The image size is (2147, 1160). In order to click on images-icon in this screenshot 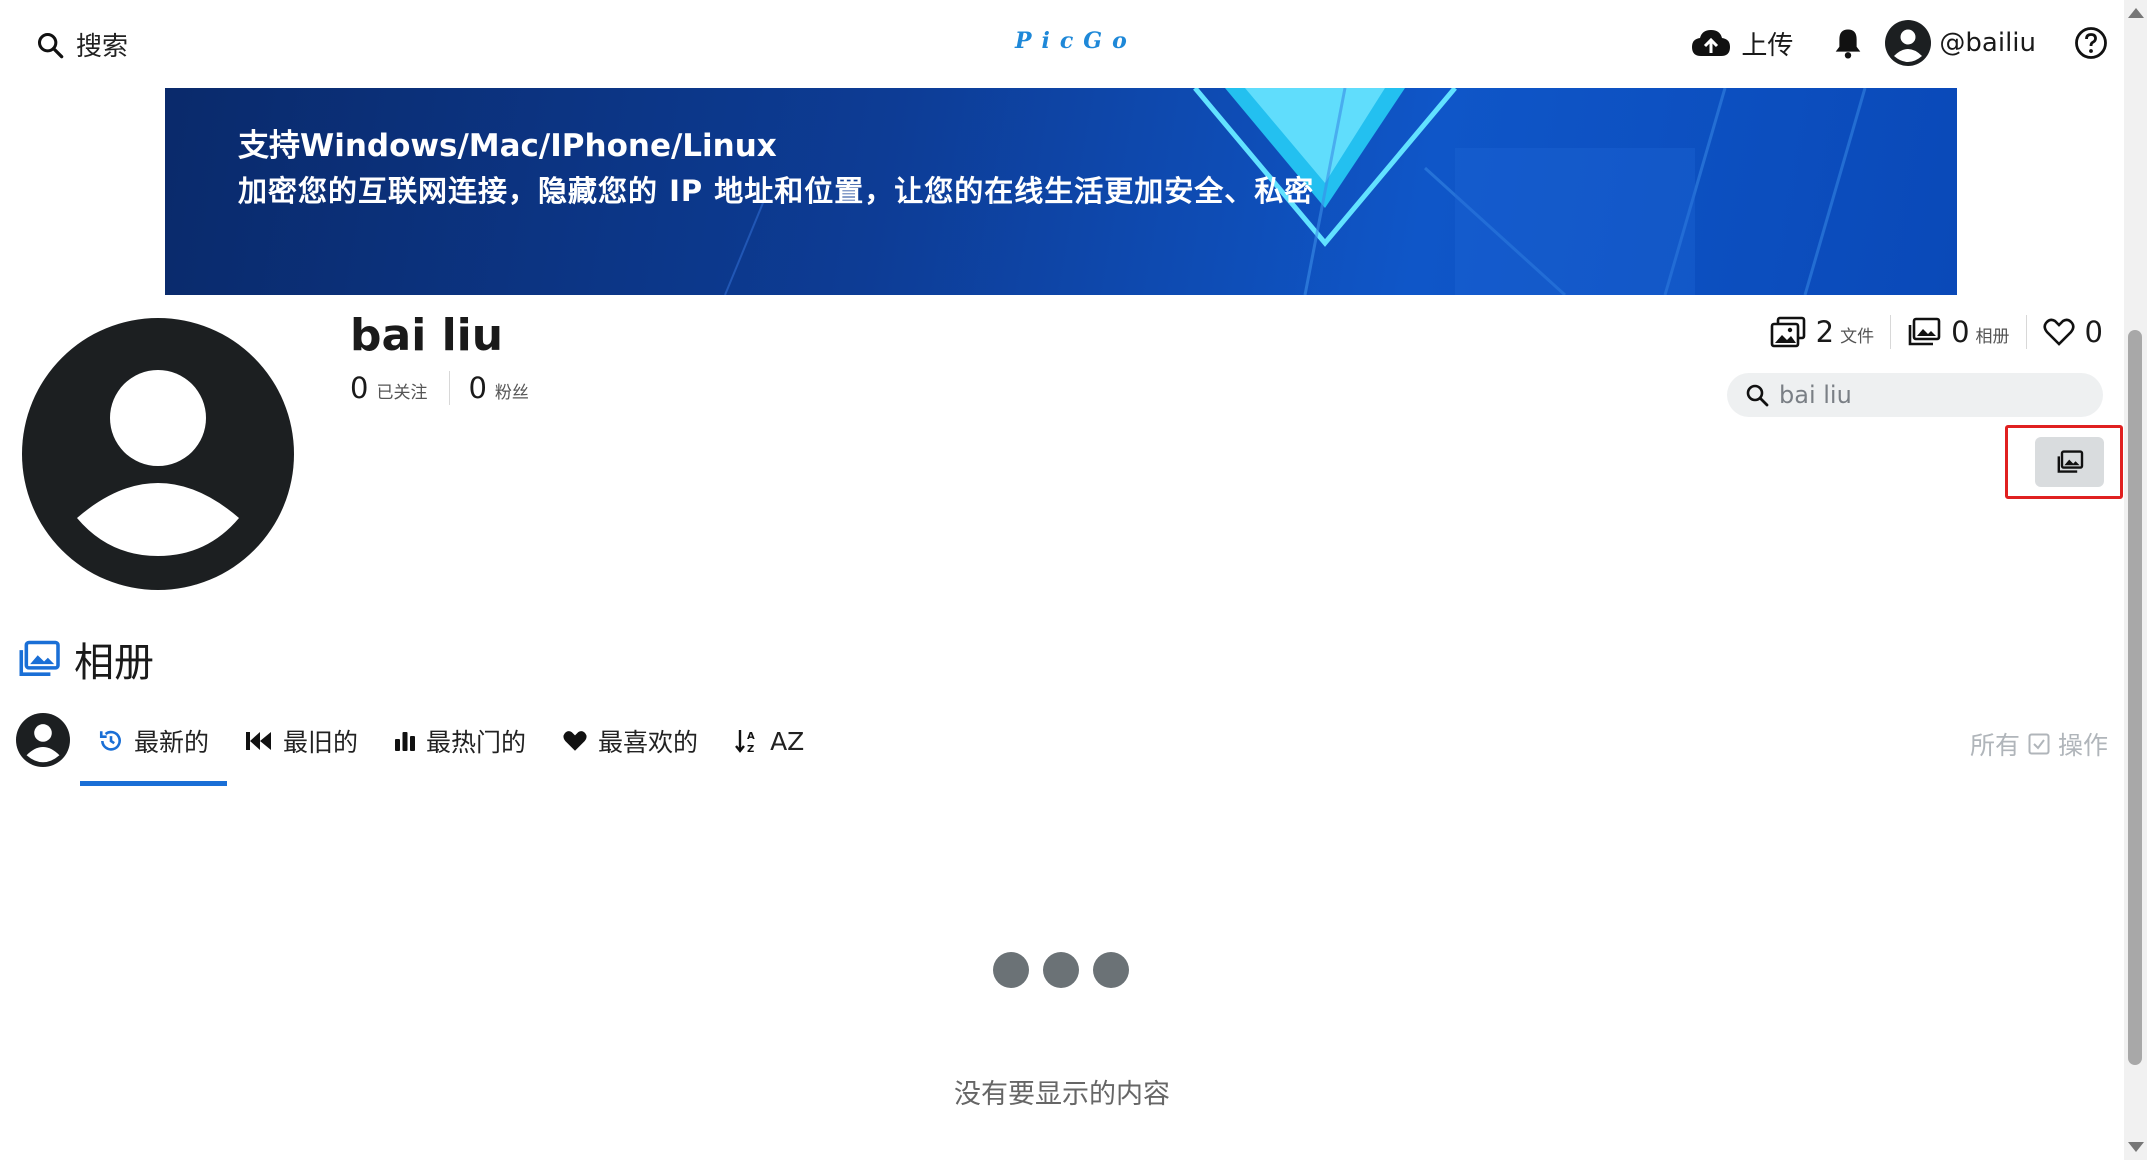, I will do `click(1788, 332)`.